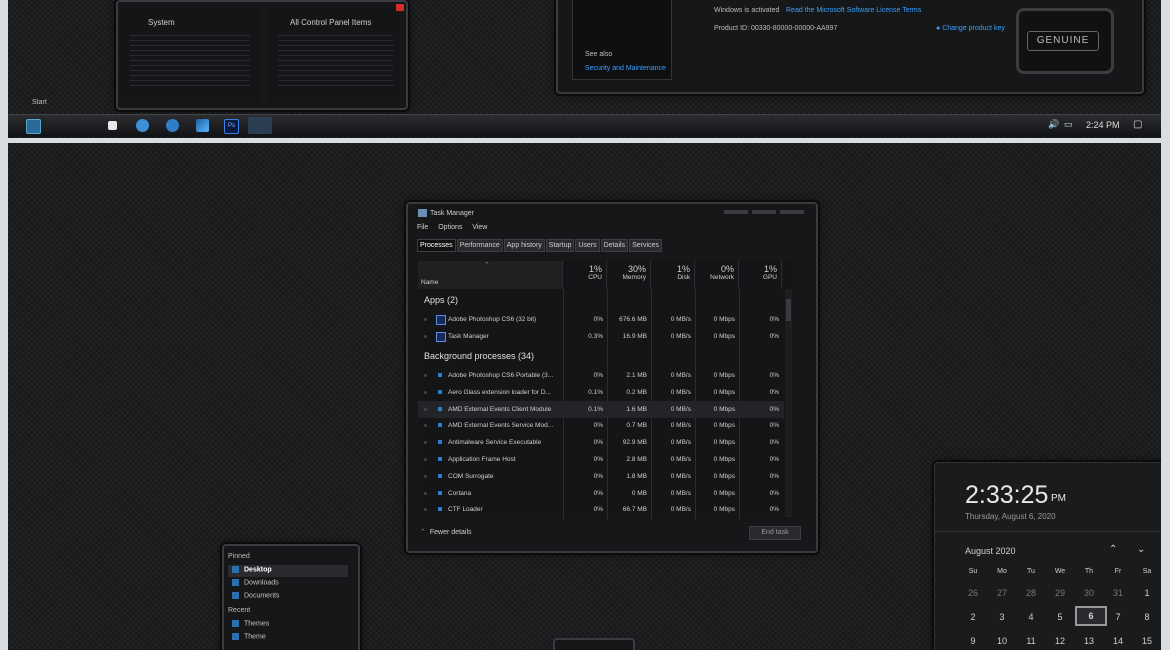 The image size is (1170, 650). I want to click on cell-mem: 16.9 MB, so click(634, 336).